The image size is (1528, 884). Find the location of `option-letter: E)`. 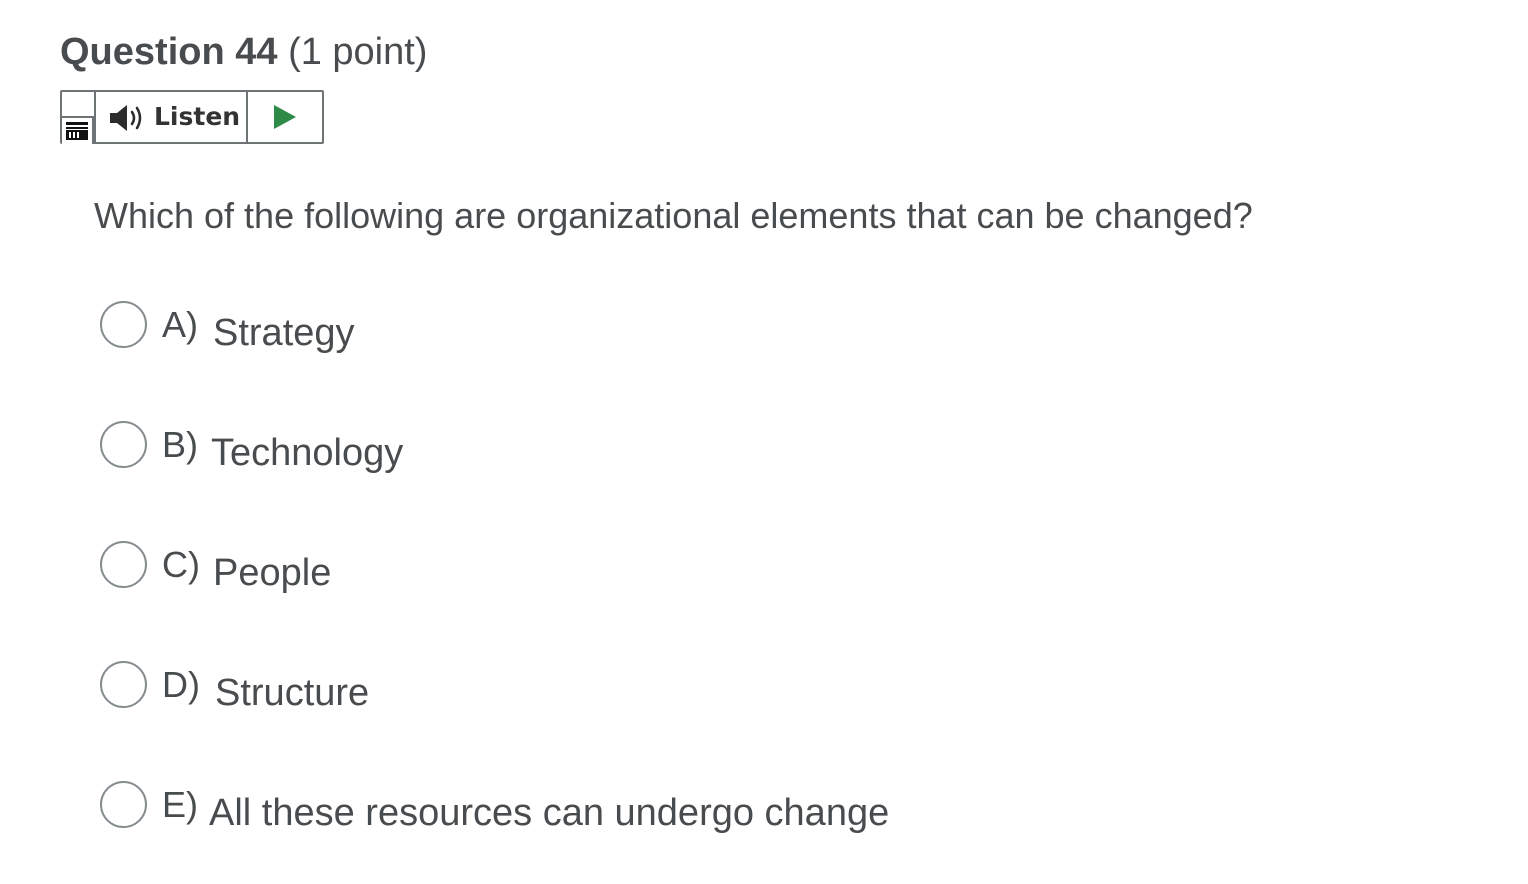

option-letter: E) is located at coordinates (180, 804).